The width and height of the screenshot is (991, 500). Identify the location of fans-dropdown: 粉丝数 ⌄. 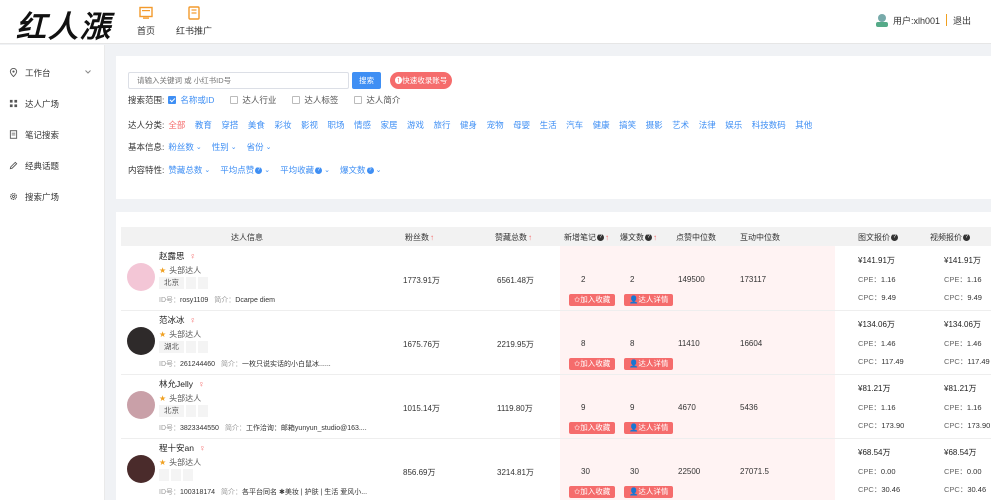
(184, 147).